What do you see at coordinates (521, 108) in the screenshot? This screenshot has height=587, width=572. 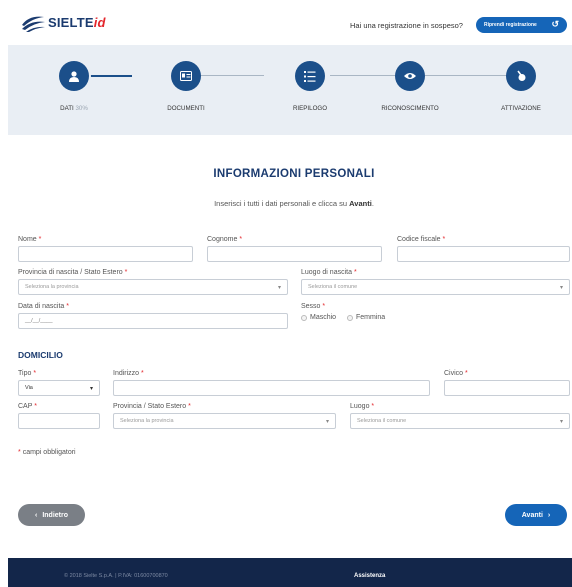 I see `step-label: ATTIVAZIONE` at bounding box center [521, 108].